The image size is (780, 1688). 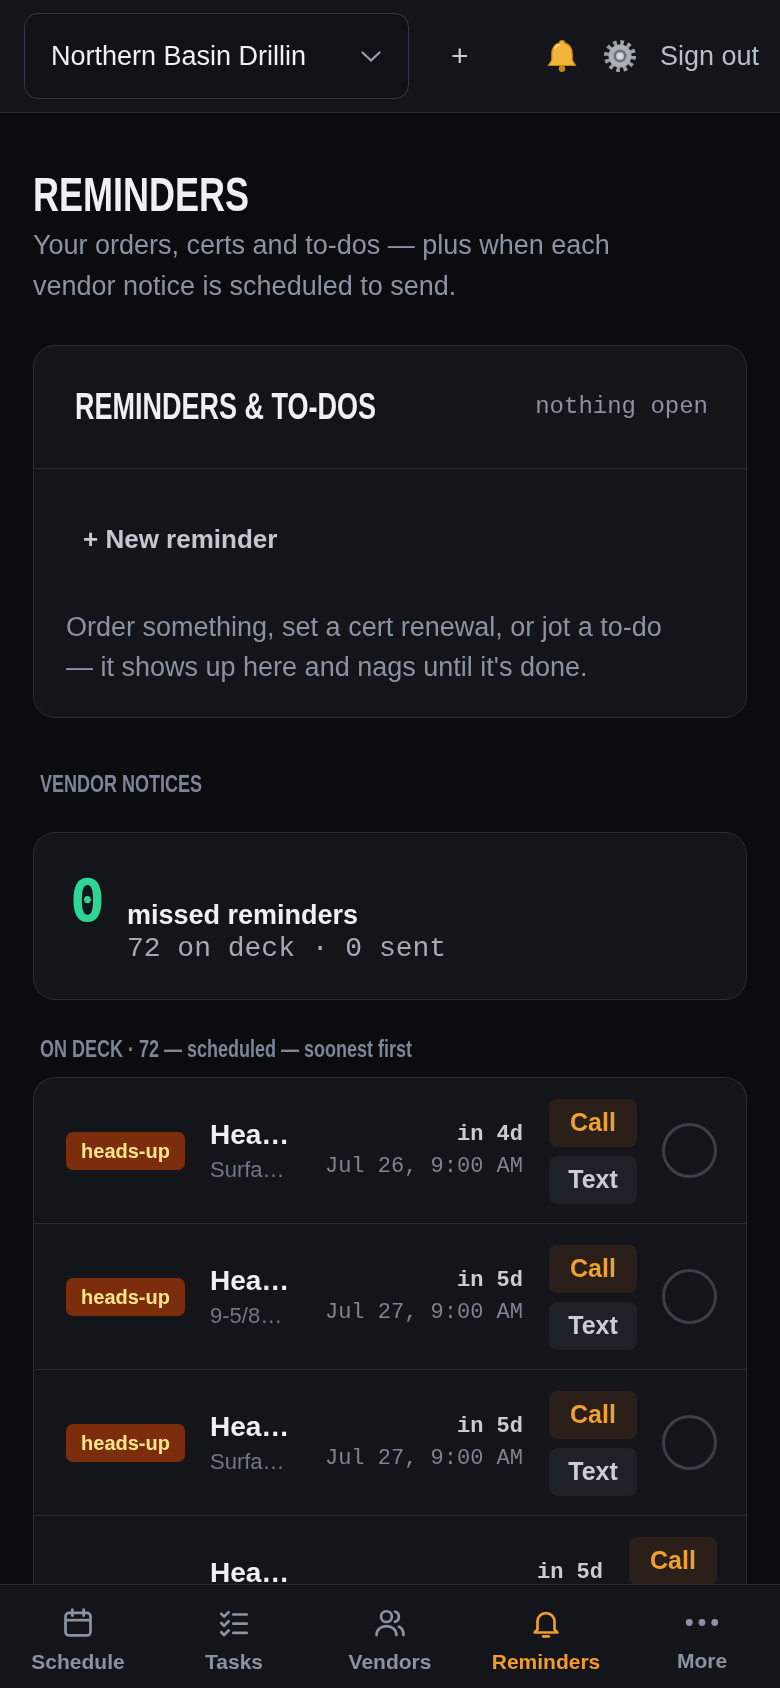 What do you see at coordinates (371, 56) in the screenshot?
I see `chevron-down-icon` at bounding box center [371, 56].